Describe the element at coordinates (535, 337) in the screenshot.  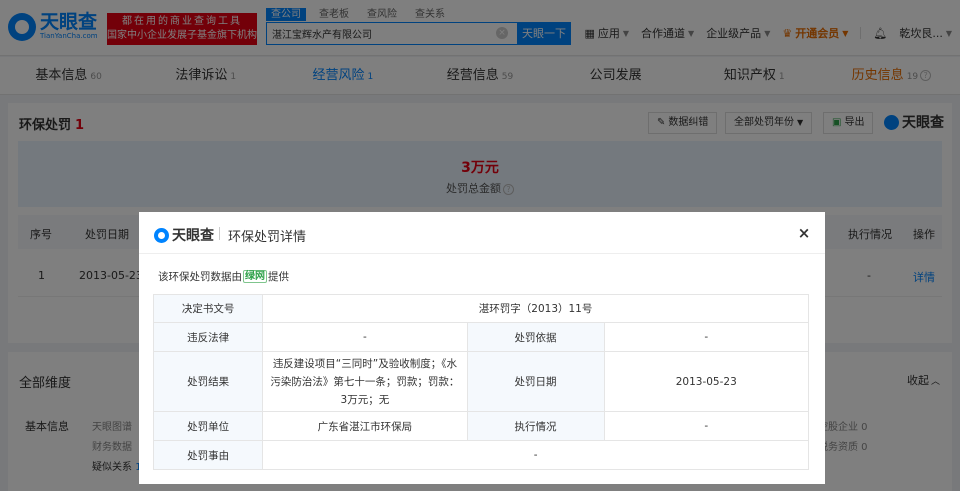
I see `basis-label: 处罚依据` at that location.